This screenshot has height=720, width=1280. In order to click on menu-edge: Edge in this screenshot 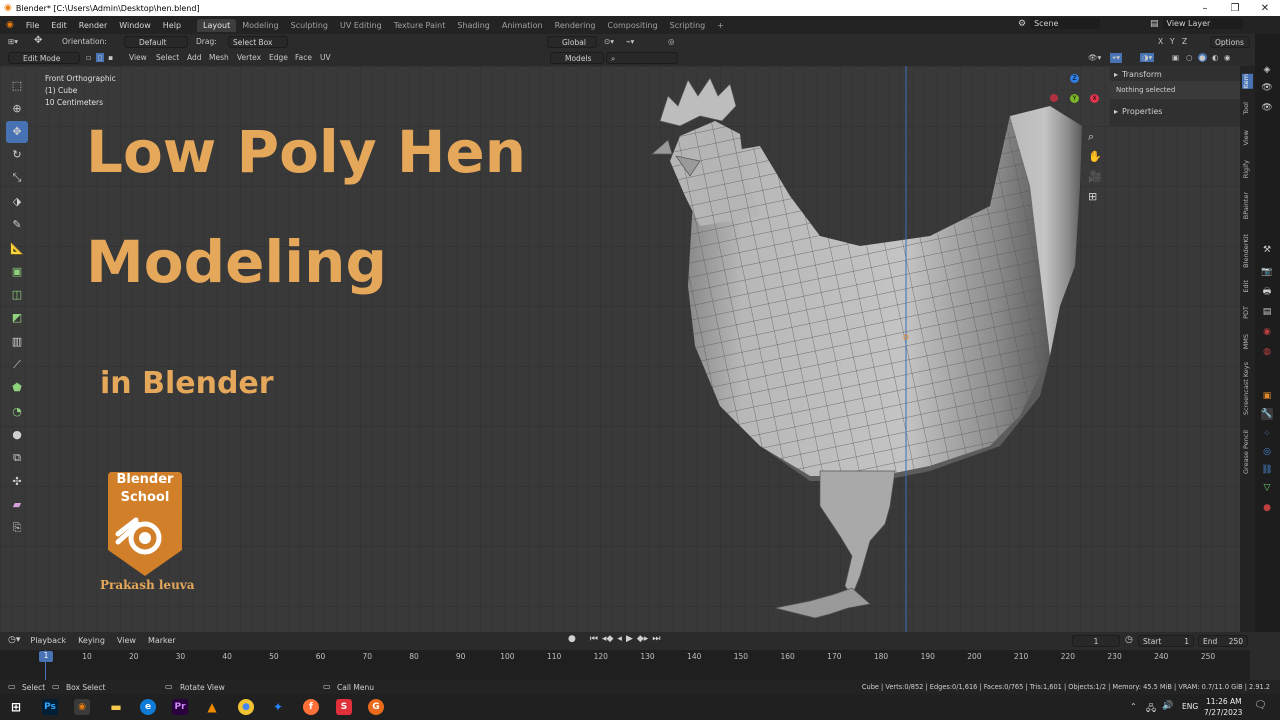, I will do `click(278, 57)`.